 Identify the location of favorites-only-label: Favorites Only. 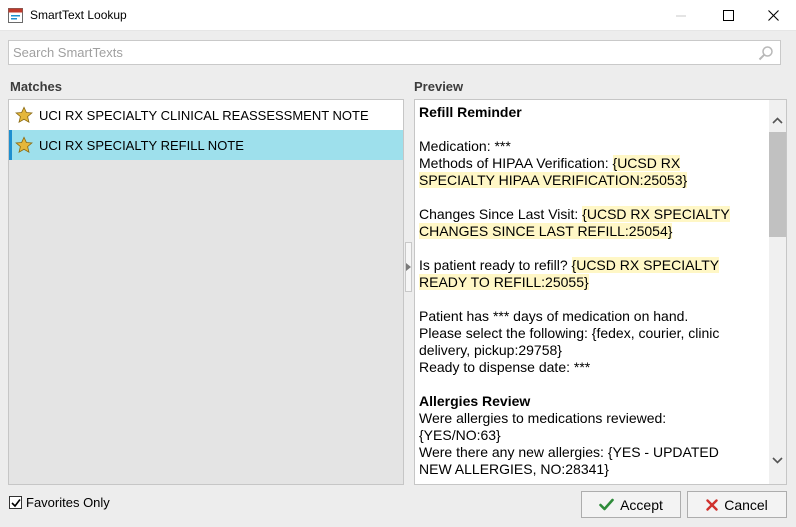
(68, 502).